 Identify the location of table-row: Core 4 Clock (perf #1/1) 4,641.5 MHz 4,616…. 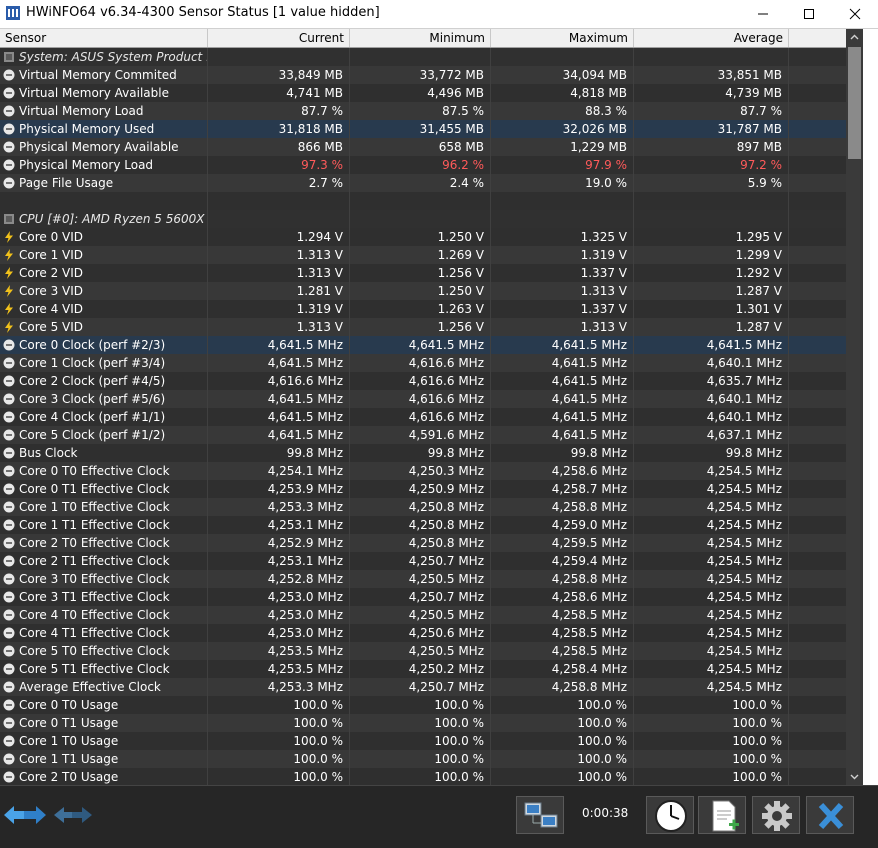
(423, 417).